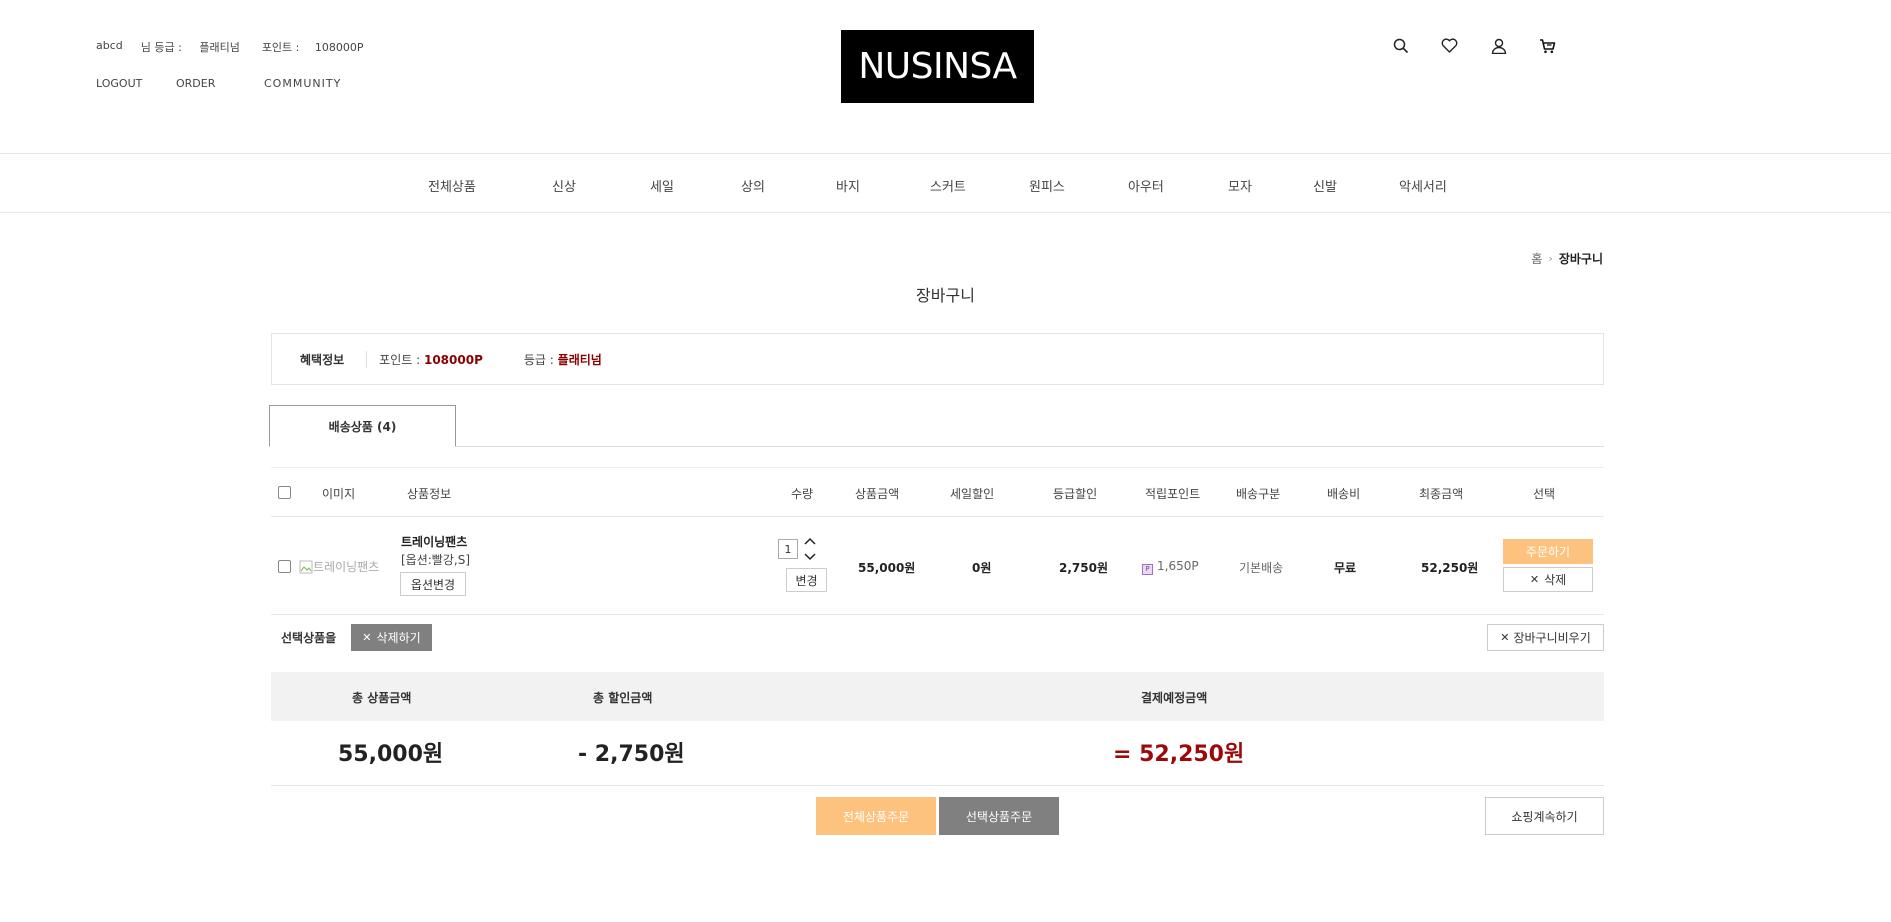 The image size is (1891, 922). What do you see at coordinates (1345, 568) in the screenshot?
I see `shipping-fee: 무료` at bounding box center [1345, 568].